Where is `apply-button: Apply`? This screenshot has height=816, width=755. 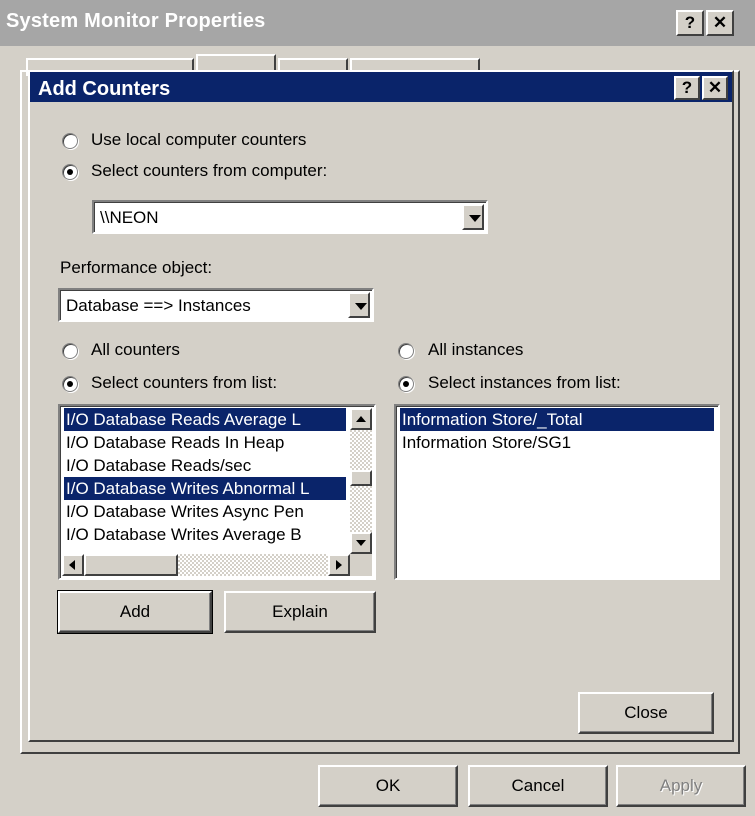 apply-button: Apply is located at coordinates (681, 786).